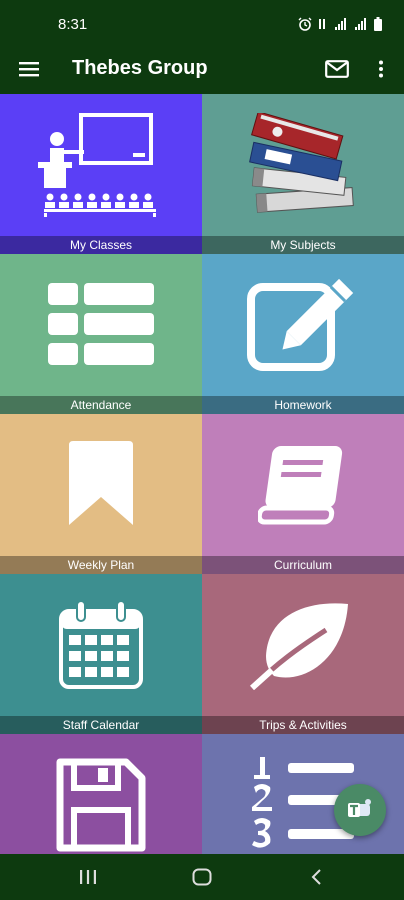 The height and width of the screenshot is (900, 404). What do you see at coordinates (305, 24) in the screenshot?
I see `alarm-icon` at bounding box center [305, 24].